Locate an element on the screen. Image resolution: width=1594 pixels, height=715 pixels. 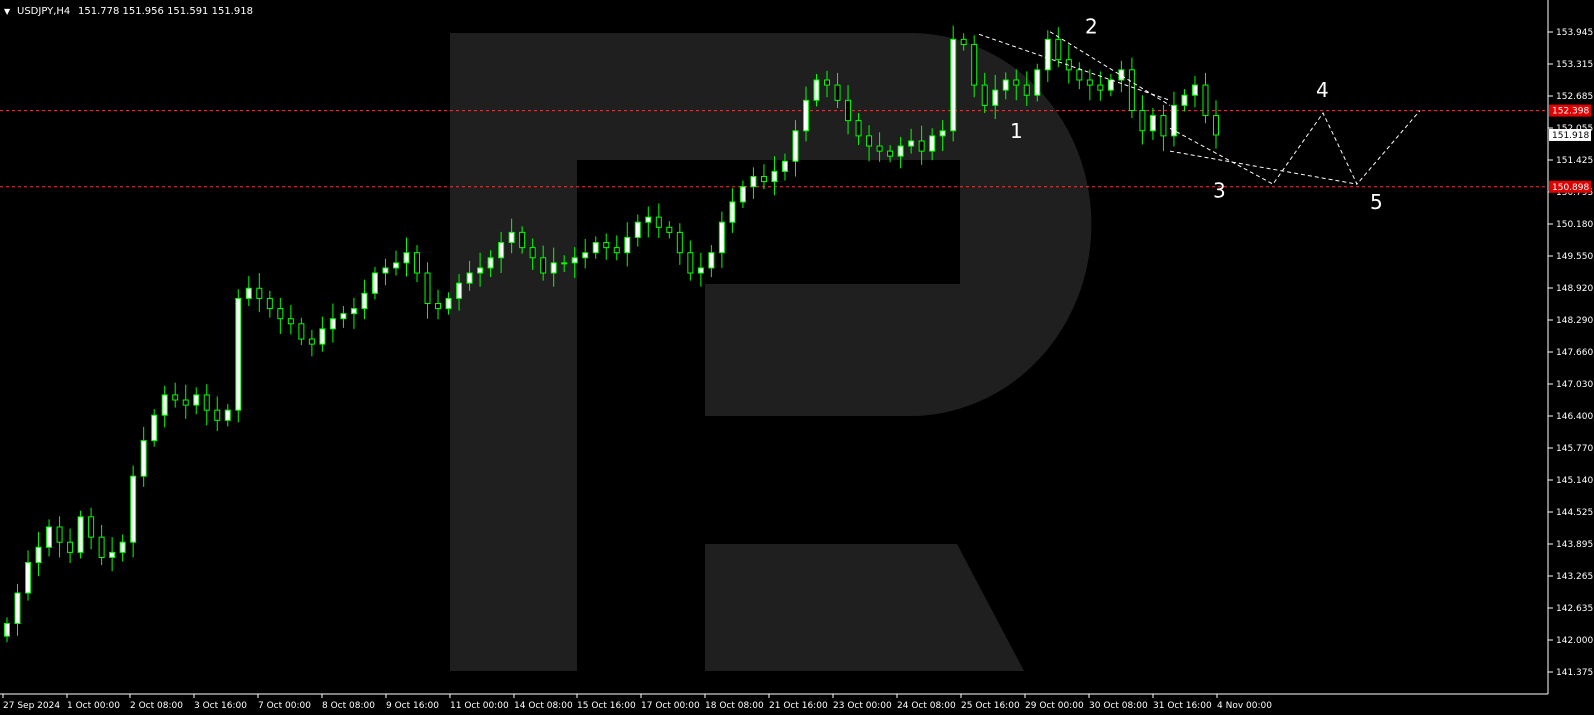
level-price-badge: 152.398 is located at coordinates (1570, 110).